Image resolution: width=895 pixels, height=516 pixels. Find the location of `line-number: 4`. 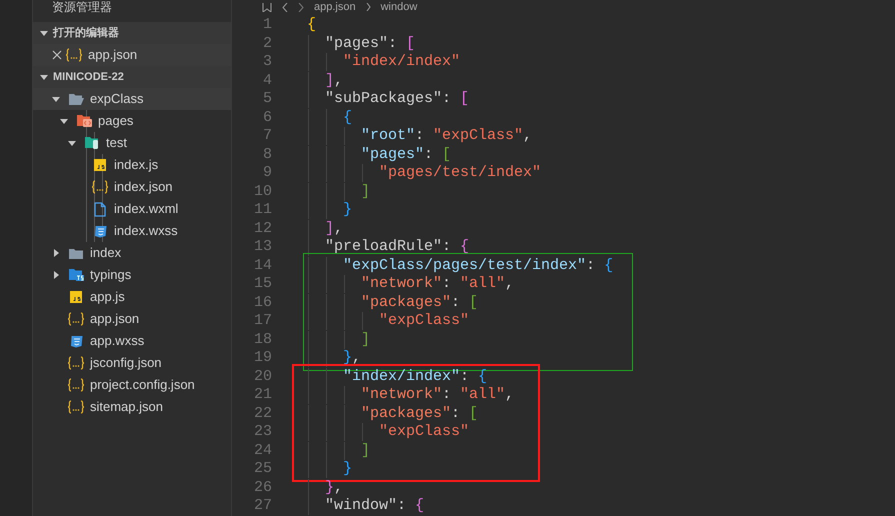

line-number: 4 is located at coordinates (267, 81).